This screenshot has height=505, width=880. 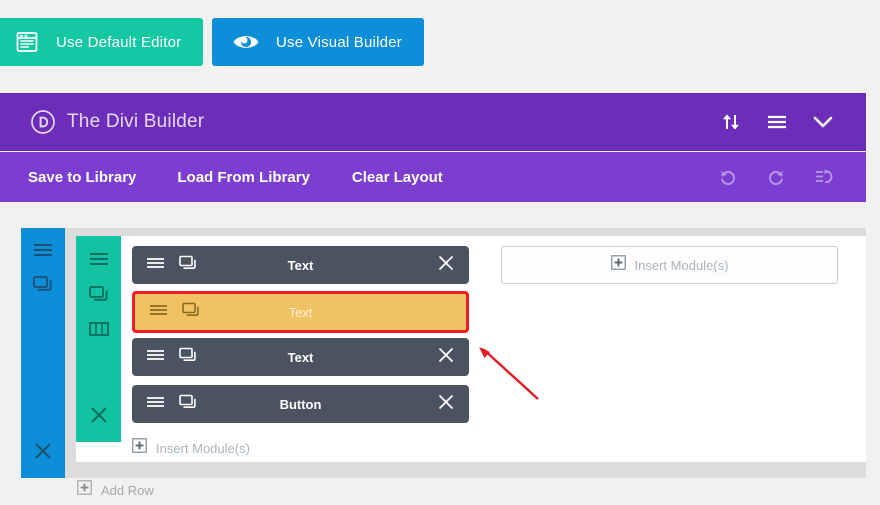 I want to click on insert-modules-button: Insert Module(s), so click(x=669, y=265).